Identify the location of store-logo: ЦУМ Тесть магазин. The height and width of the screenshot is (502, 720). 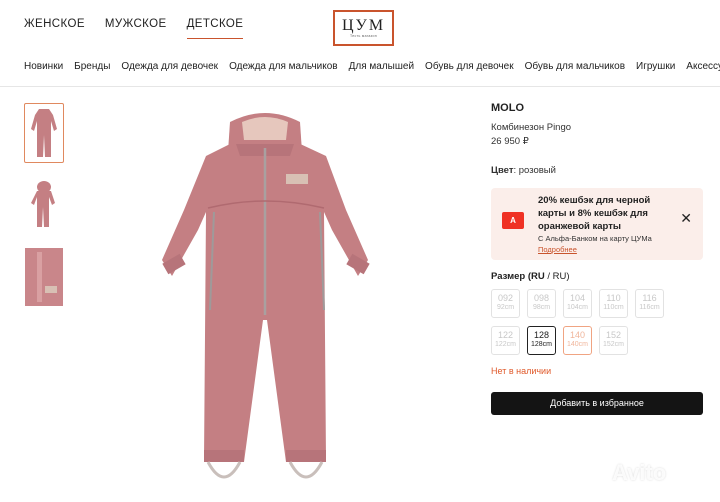
(363, 28).